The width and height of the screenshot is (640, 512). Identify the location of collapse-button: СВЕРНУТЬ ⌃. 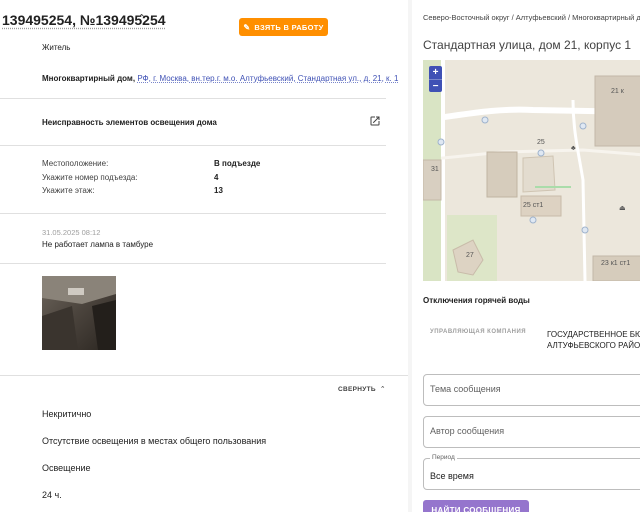
(362, 389).